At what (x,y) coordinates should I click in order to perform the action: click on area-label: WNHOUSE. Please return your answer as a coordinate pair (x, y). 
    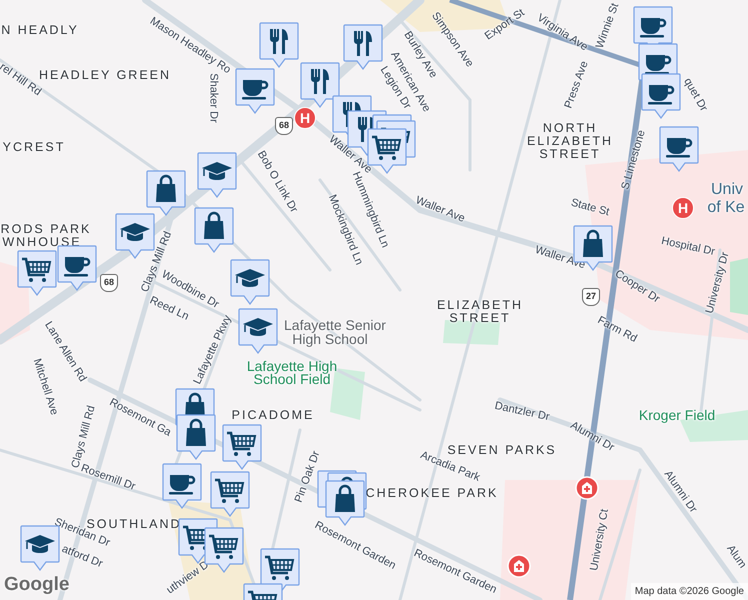
    Looking at the image, I should click on (42, 242).